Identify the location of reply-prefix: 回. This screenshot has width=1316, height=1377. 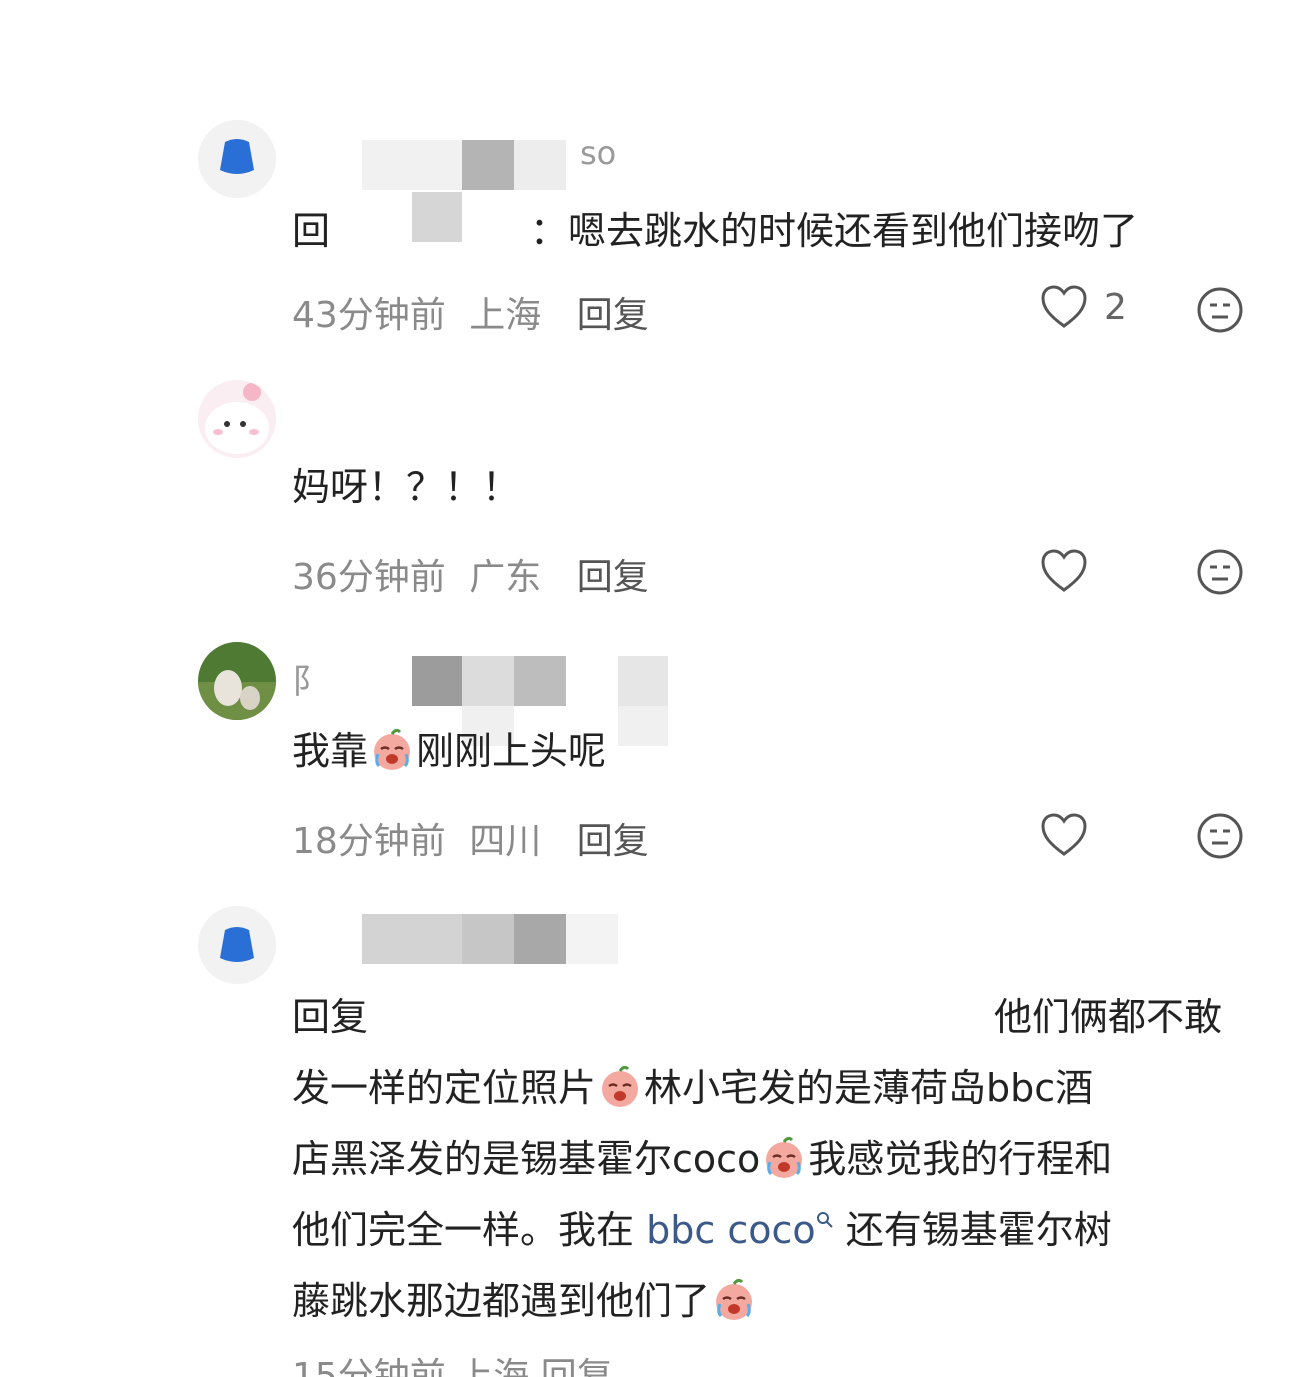
(311, 231).